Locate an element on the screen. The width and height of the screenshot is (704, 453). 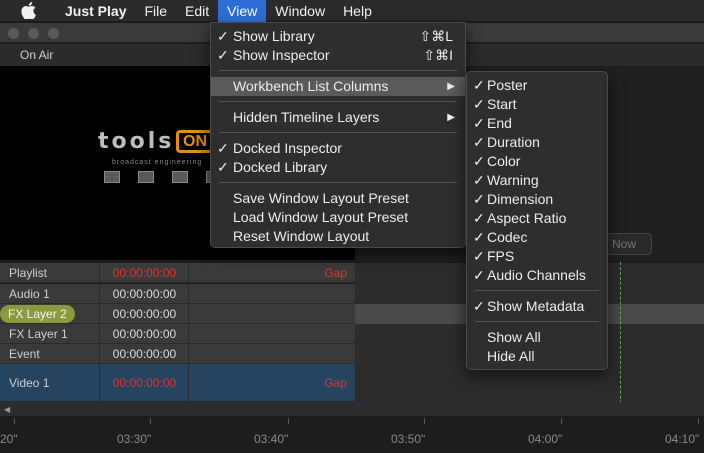
menu-item-label: Show Library is located at coordinates (274, 36).